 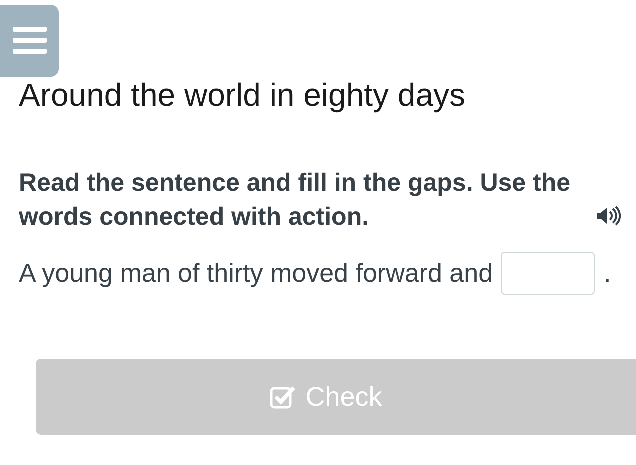 I want to click on menu-icon, so click(x=29, y=41).